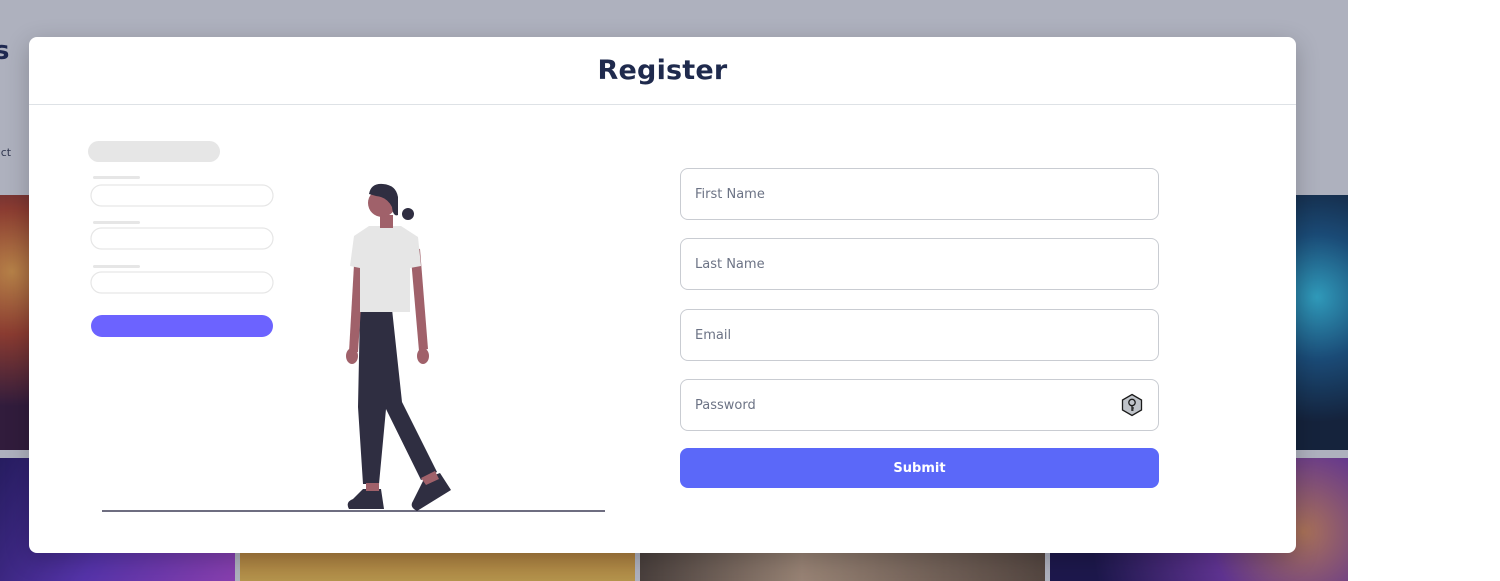 This screenshot has height=581, width=1500. I want to click on modal-header: Register, so click(662, 71).